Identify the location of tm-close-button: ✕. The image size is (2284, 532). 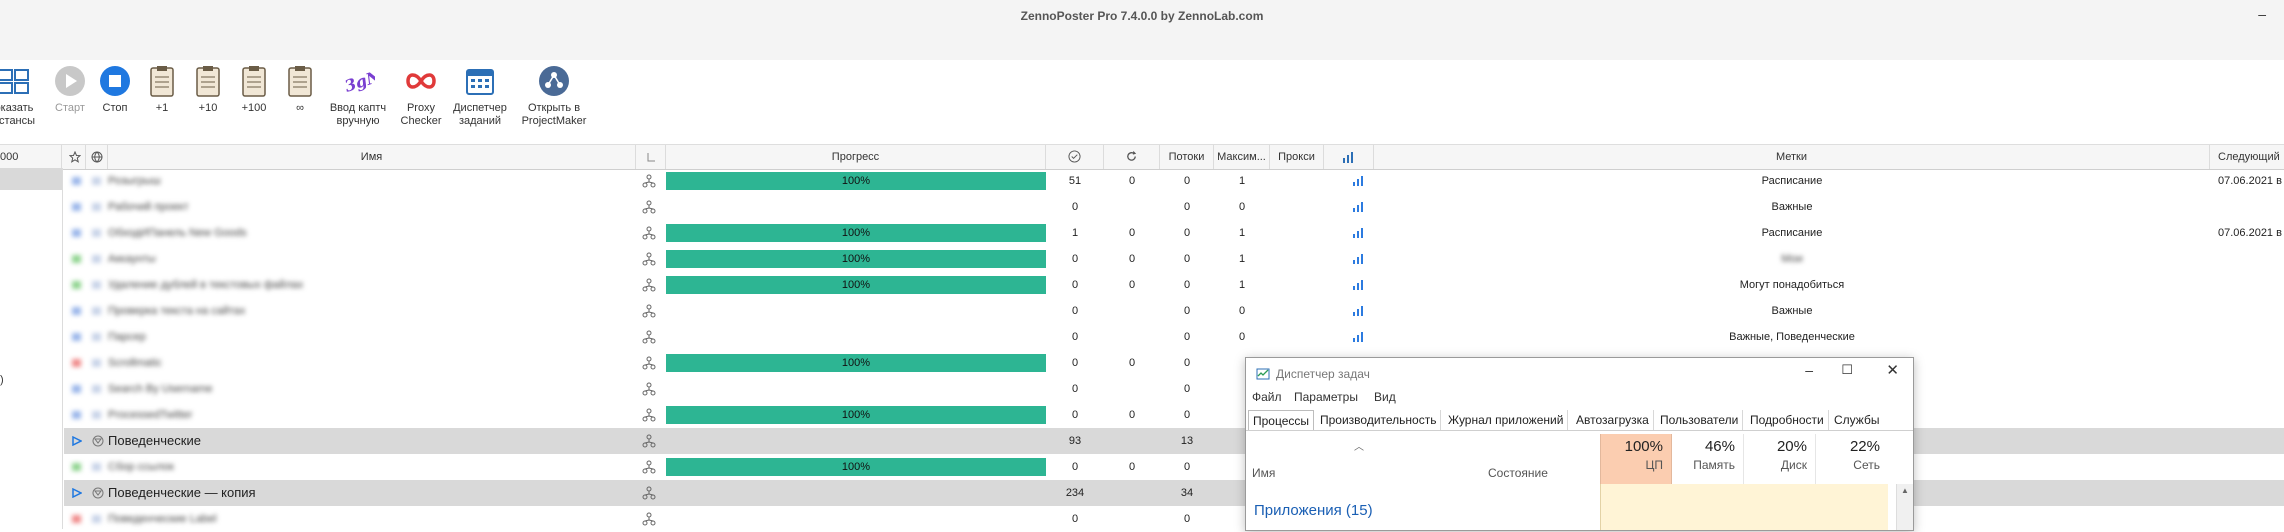
(1892, 370).